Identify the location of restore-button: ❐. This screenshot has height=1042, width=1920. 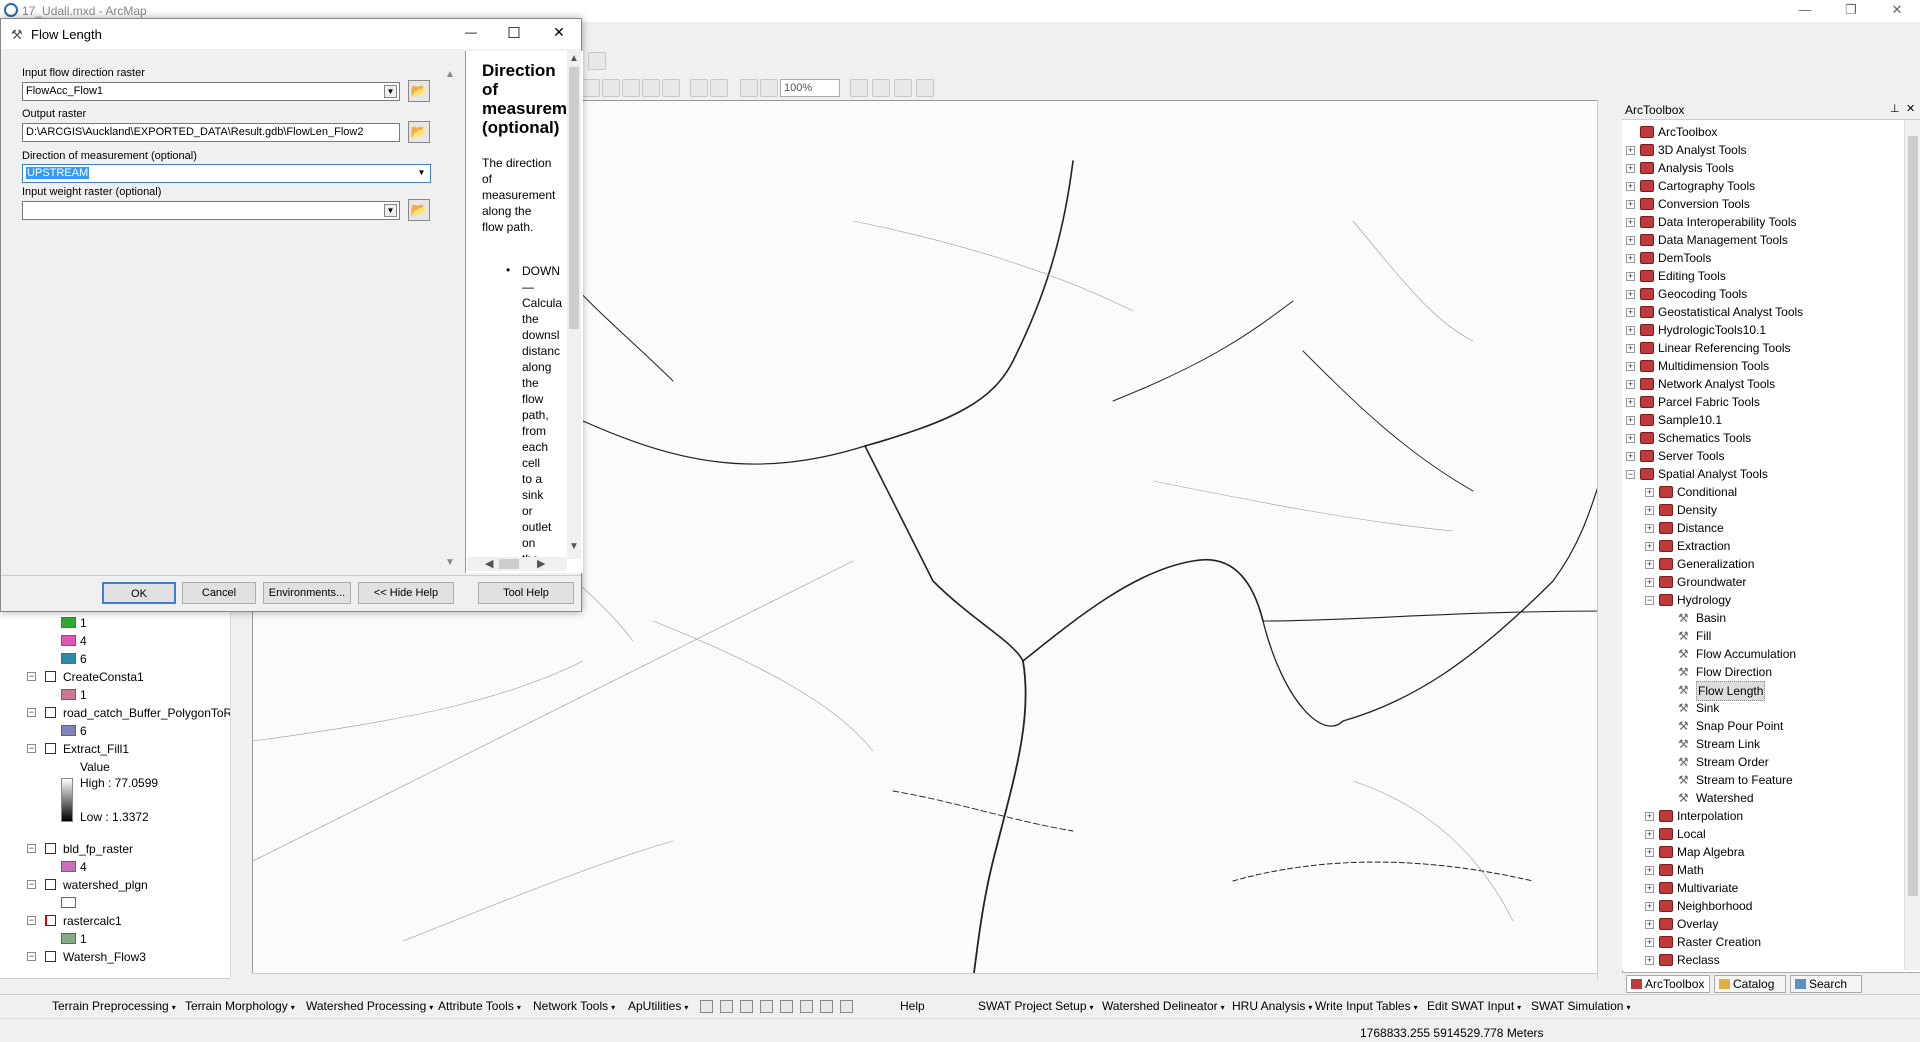
(1851, 11).